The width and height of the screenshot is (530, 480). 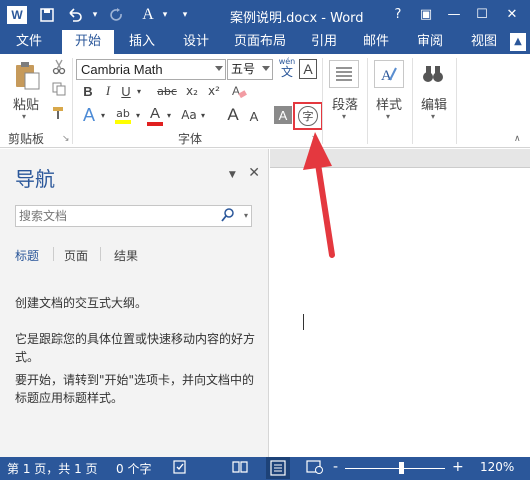 What do you see at coordinates (265, 15) in the screenshot?
I see `title-bar: W ▾ A ▾ ▾ 案例说明.docx - Word ? ▣ — ☐ ✕` at bounding box center [265, 15].